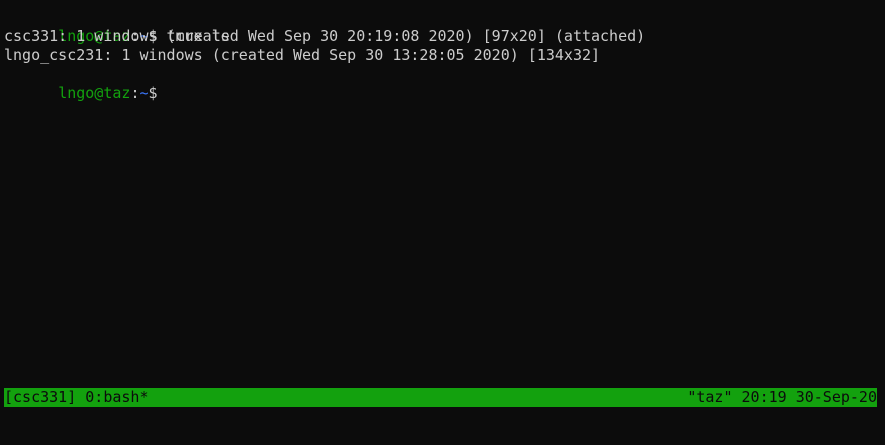  I want to click on tmux-status-bar: [csc331] 0:bash* "taz" 20:19 30-Sep-20, so click(440, 397).